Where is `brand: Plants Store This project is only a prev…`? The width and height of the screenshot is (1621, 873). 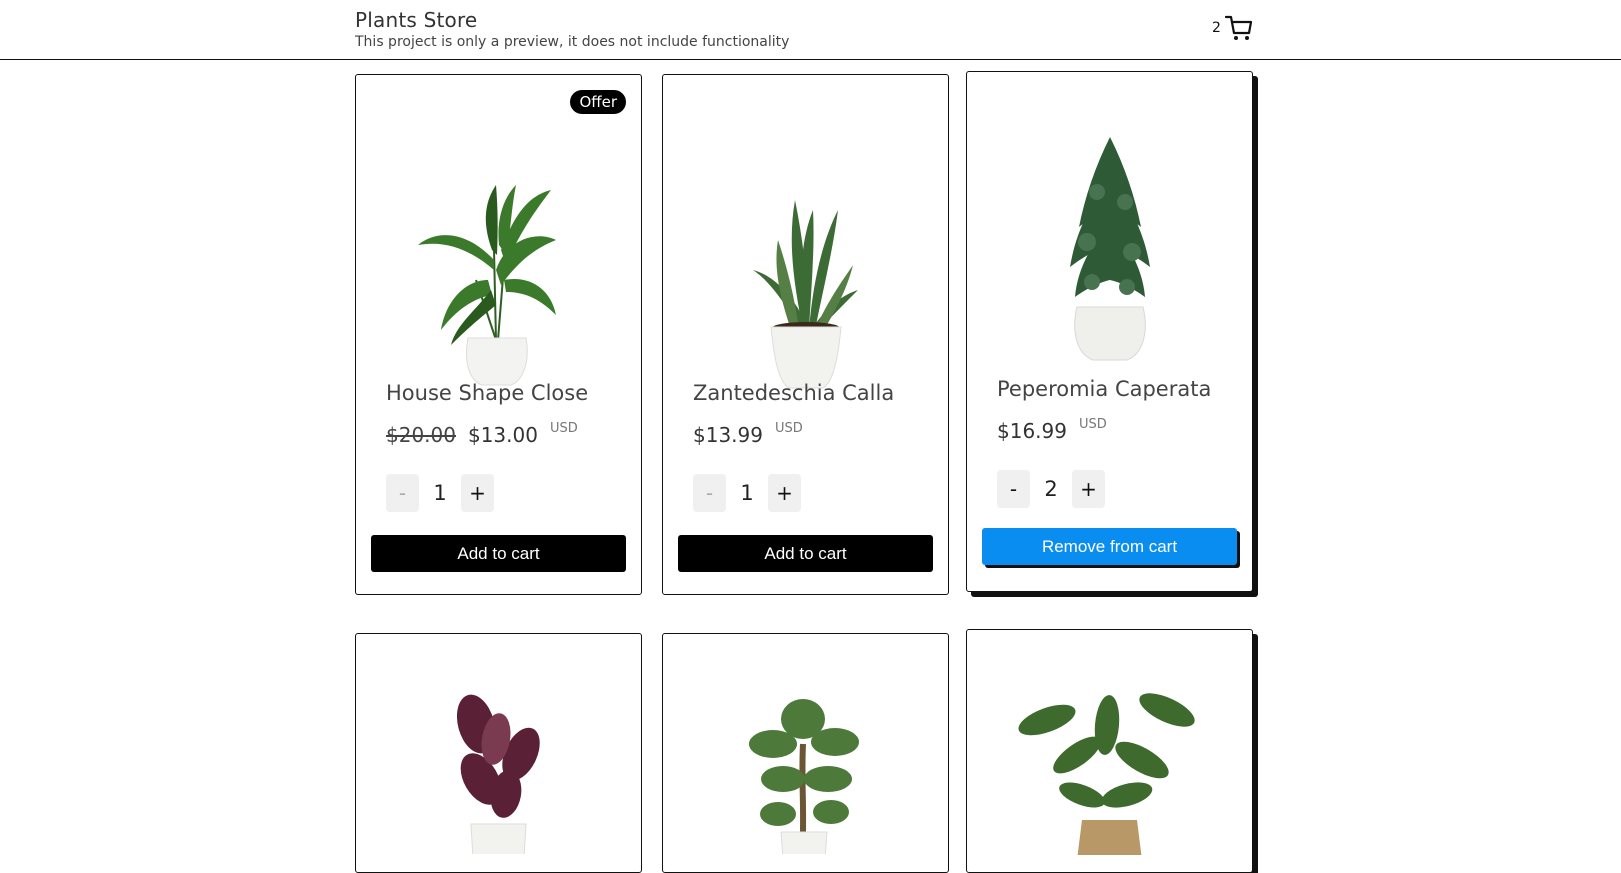 brand: Plants Store This project is only a prev… is located at coordinates (572, 29).